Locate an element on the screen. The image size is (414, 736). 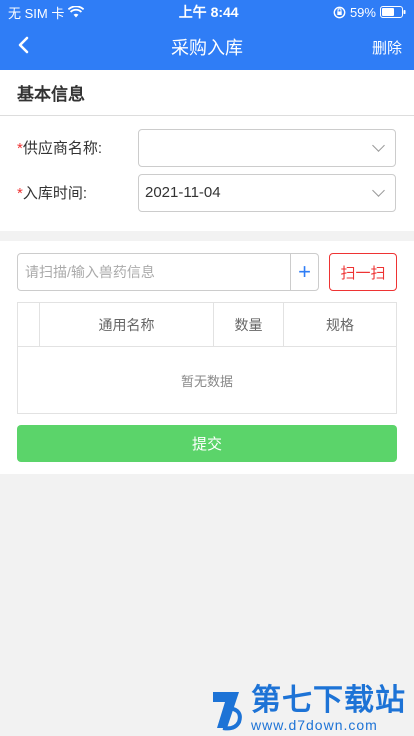
date-value: 2021-11-04 is located at coordinates (183, 192).